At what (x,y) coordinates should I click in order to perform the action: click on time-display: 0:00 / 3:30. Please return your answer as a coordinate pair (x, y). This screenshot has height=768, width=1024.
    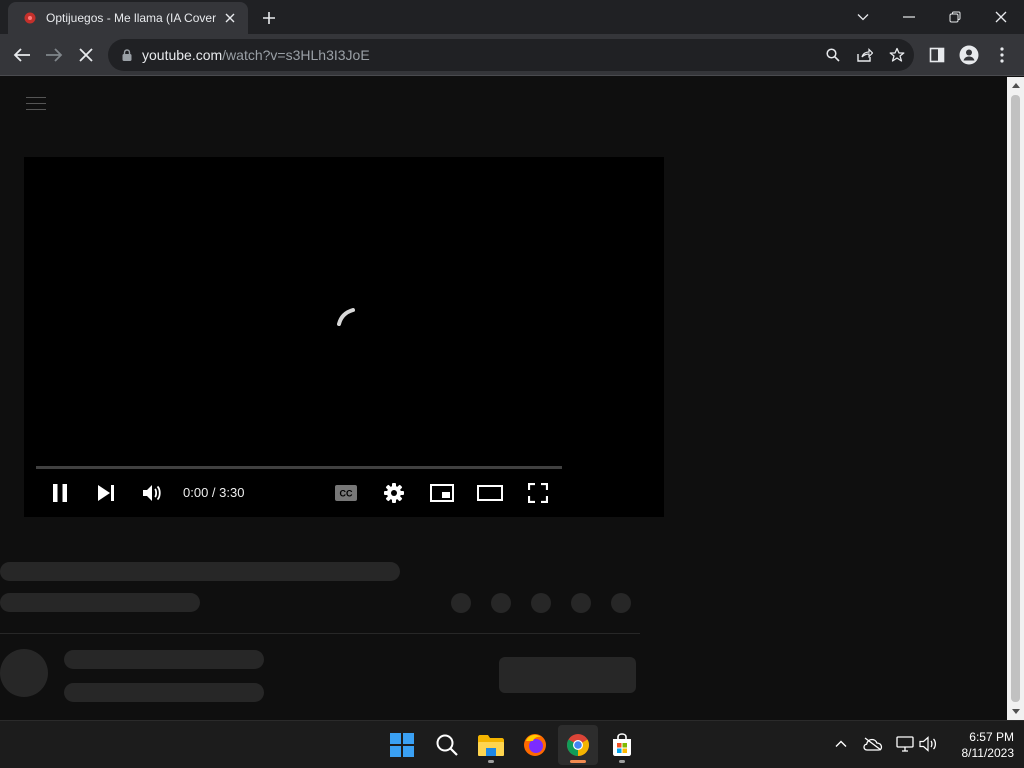
    Looking at the image, I should click on (214, 492).